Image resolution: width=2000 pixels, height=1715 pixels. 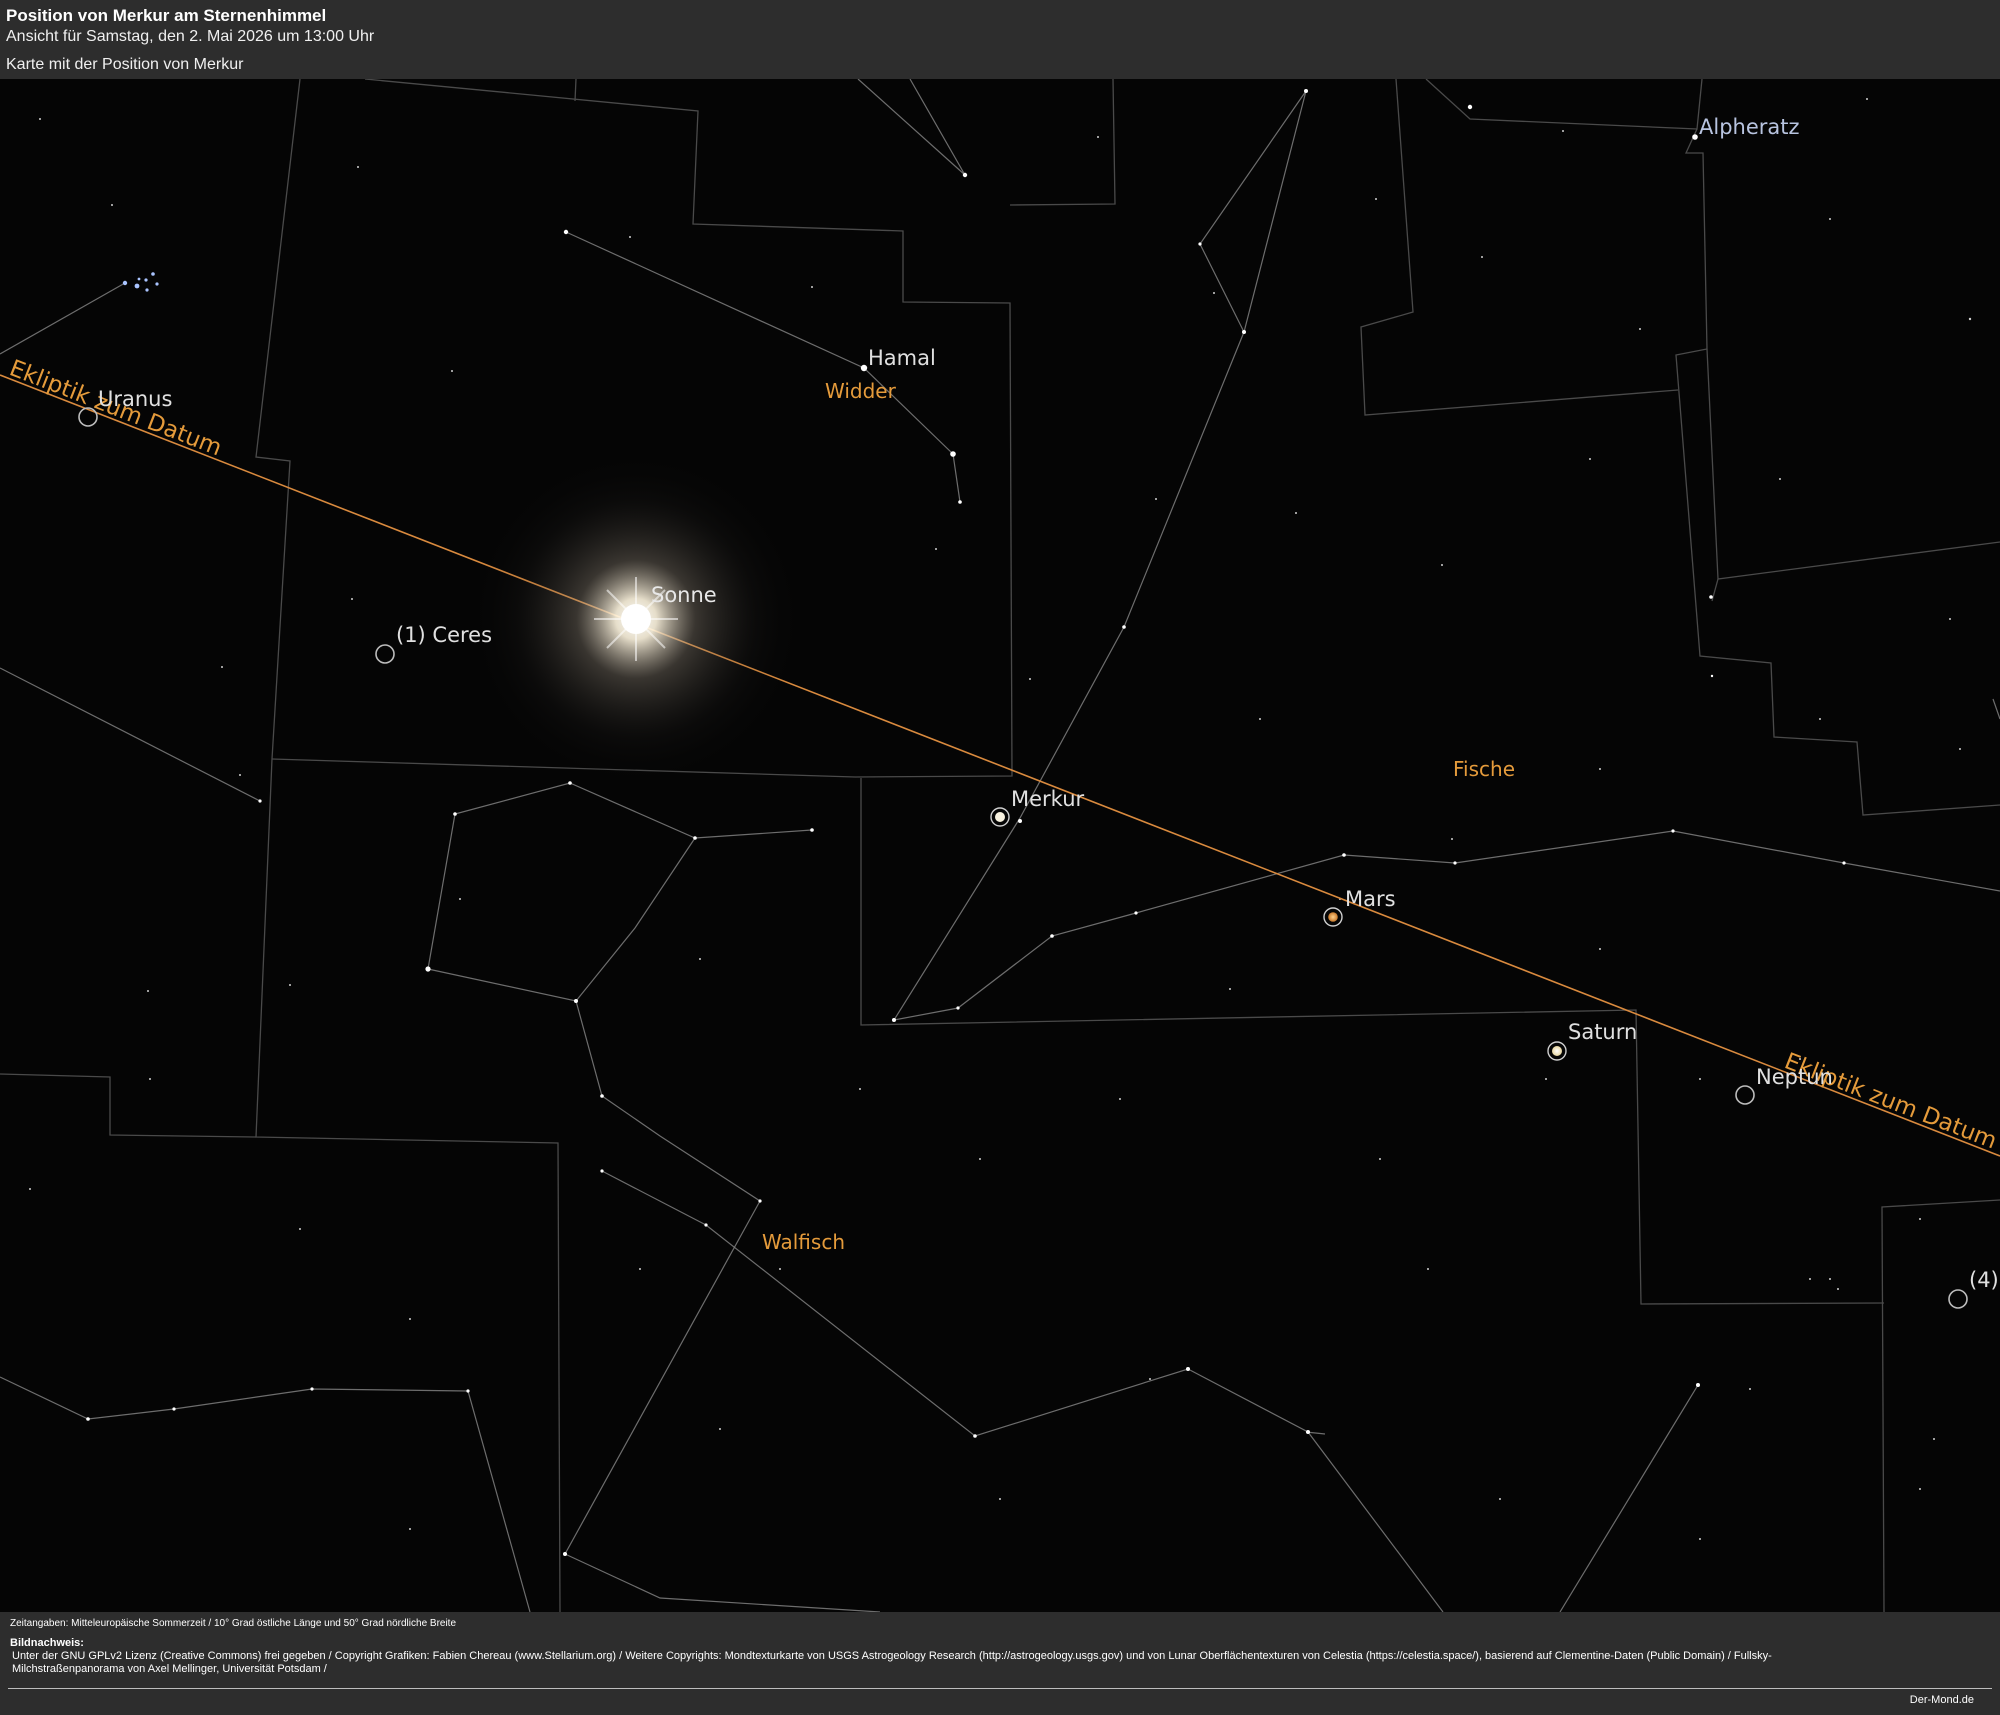 What do you see at coordinates (47, 1643) in the screenshot?
I see `credits-title: Bildnachweis:` at bounding box center [47, 1643].